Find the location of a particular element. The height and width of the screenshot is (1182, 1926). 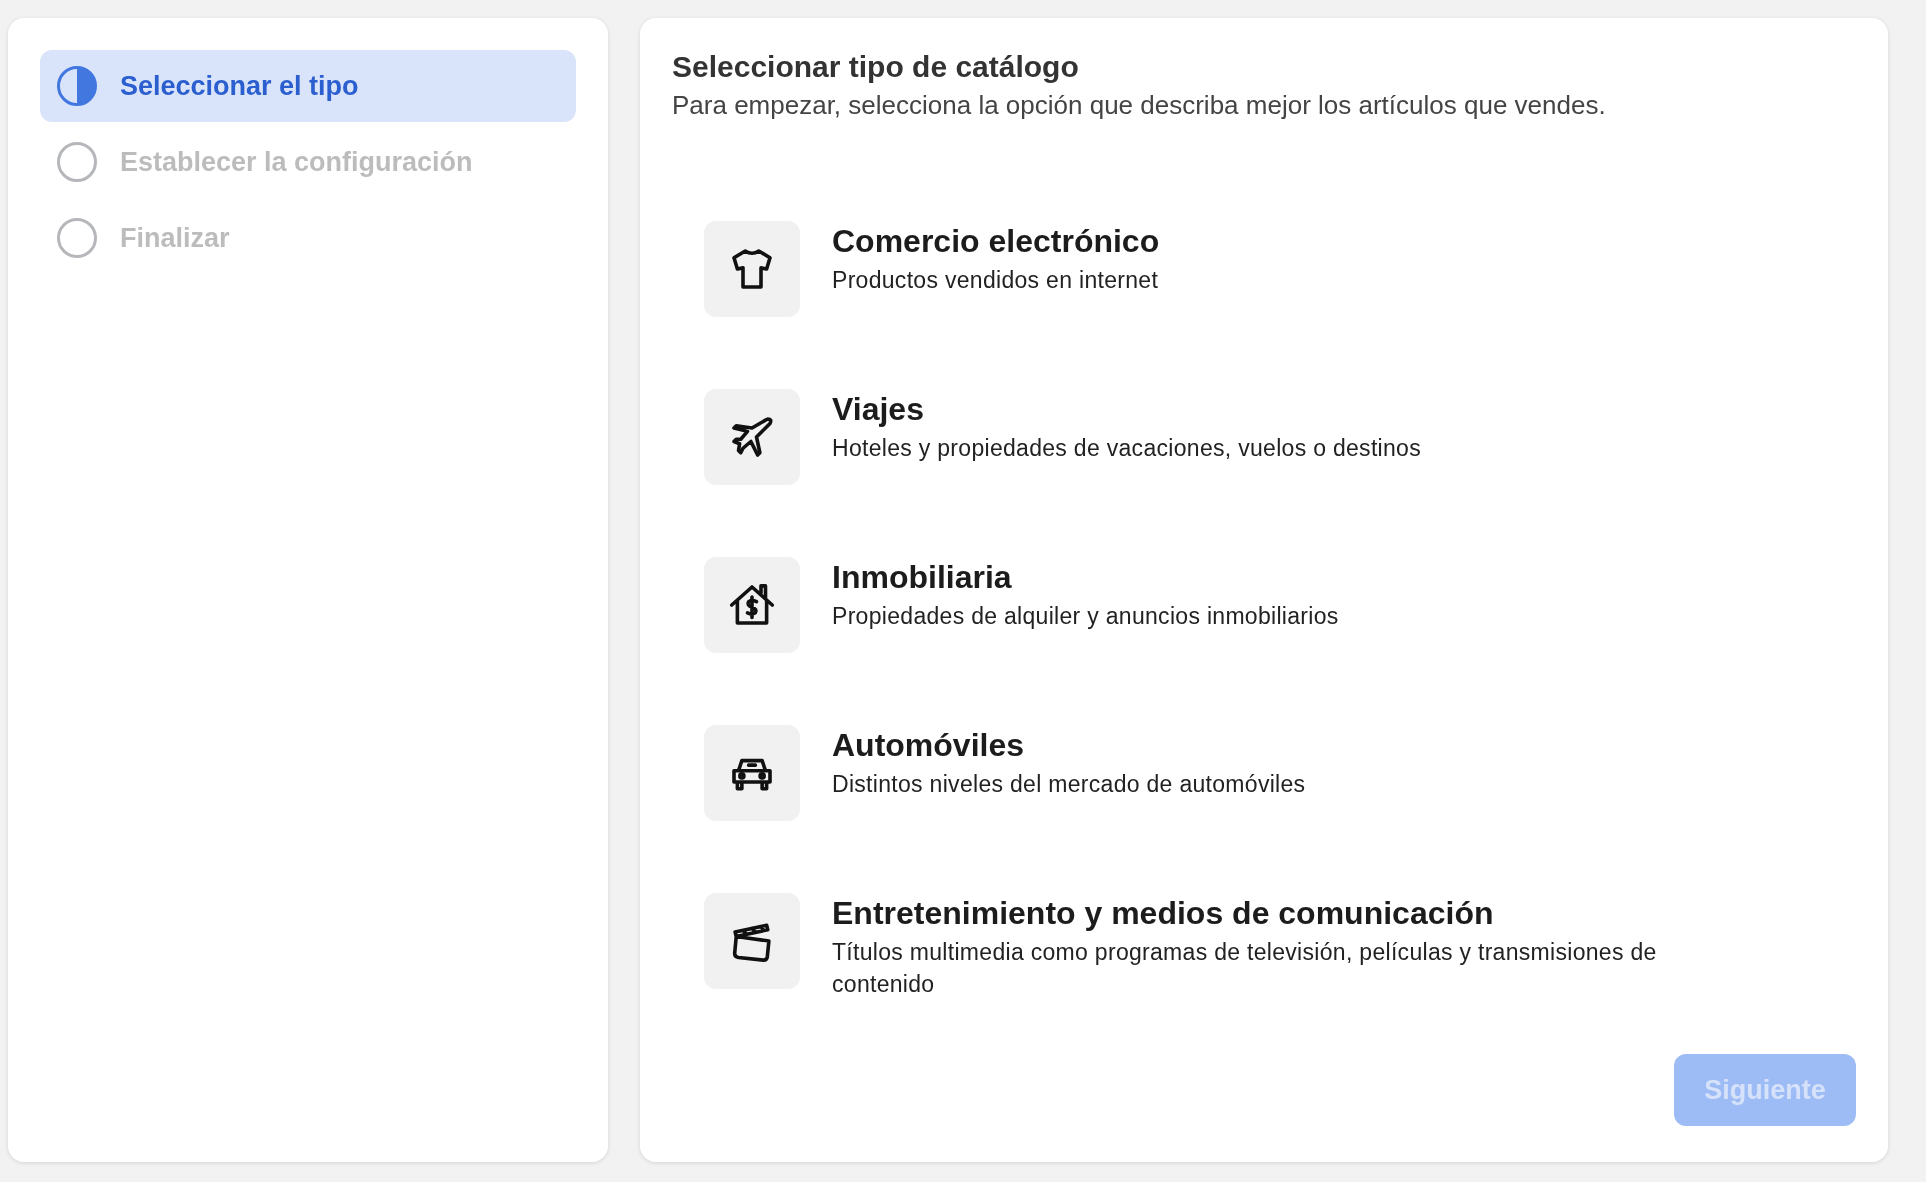

option-description: Distintos niveles del mercado de automóviles is located at coordinates (1069, 784).